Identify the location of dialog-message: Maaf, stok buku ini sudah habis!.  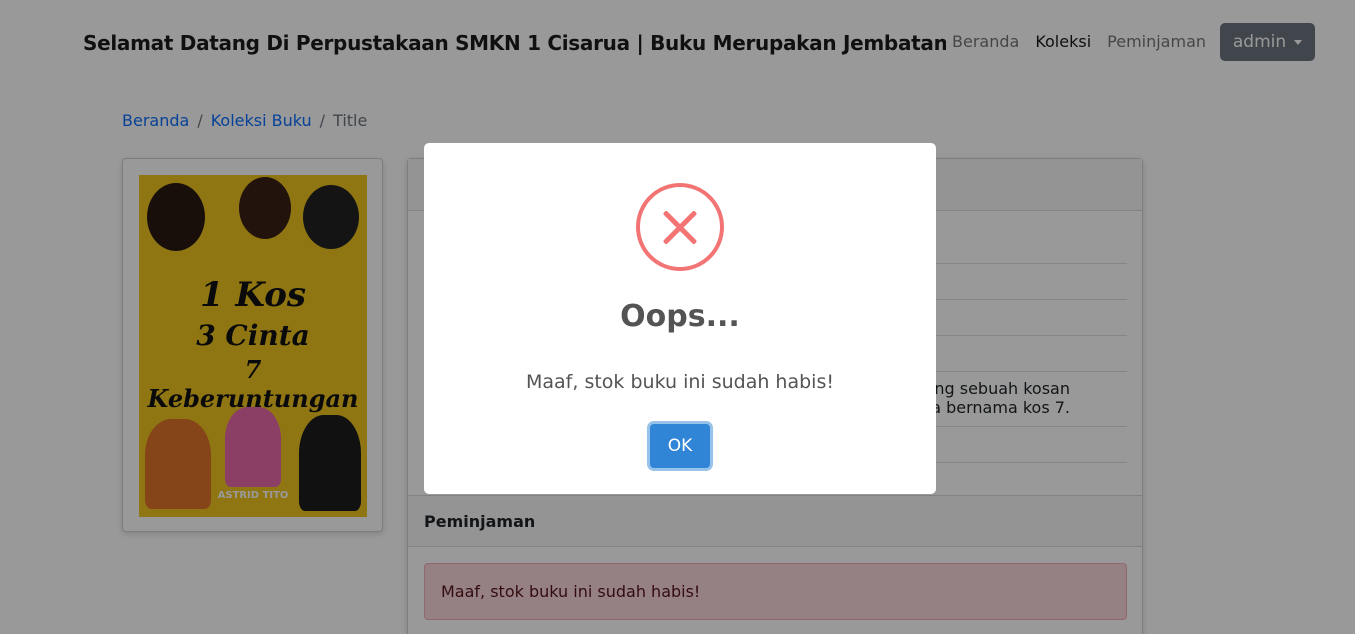
(680, 382).